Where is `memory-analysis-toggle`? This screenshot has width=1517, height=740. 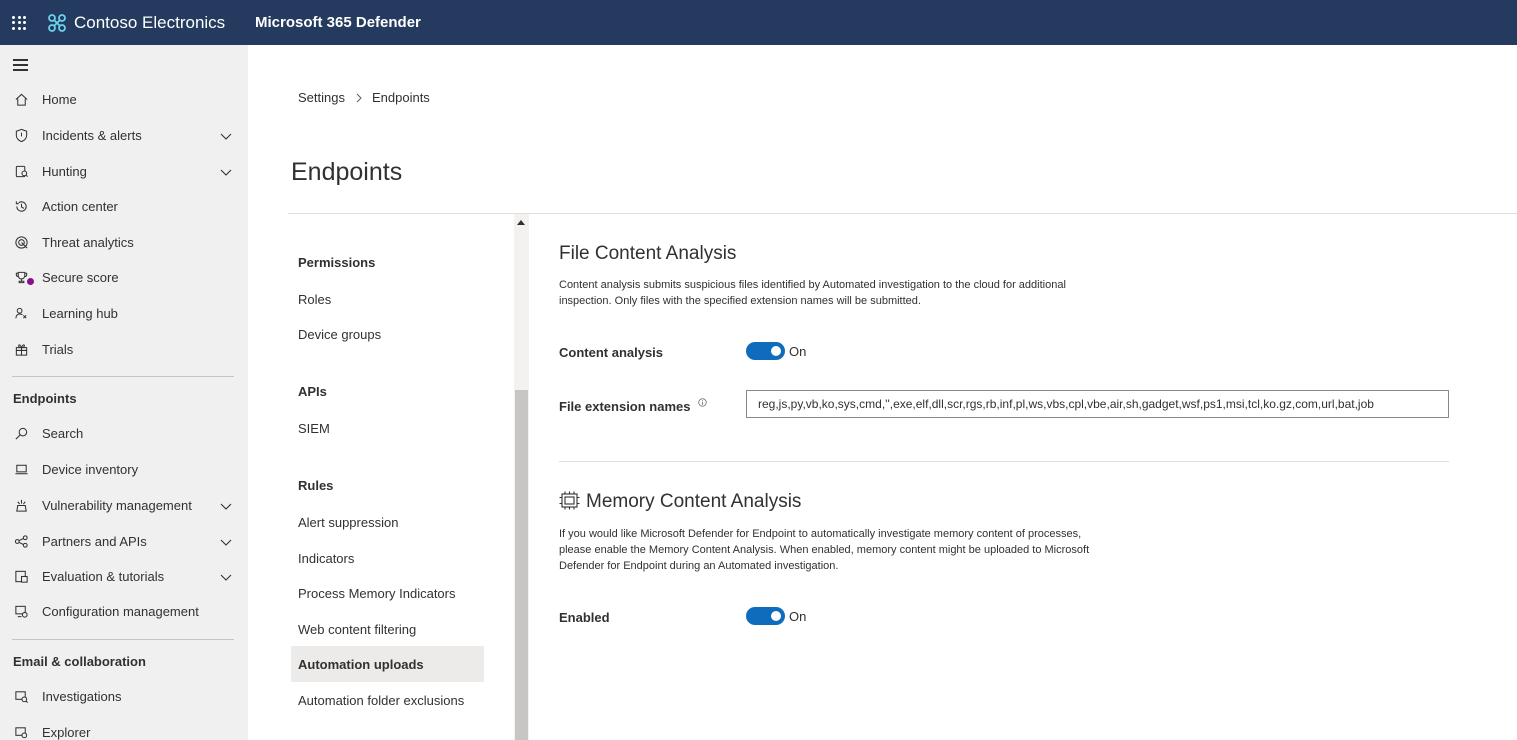 memory-analysis-toggle is located at coordinates (765, 616).